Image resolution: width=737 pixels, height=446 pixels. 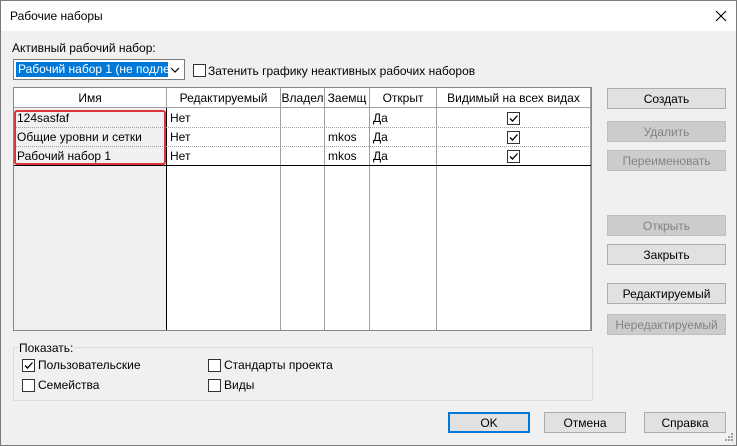 I want to click on row-borrower, so click(x=347, y=118).